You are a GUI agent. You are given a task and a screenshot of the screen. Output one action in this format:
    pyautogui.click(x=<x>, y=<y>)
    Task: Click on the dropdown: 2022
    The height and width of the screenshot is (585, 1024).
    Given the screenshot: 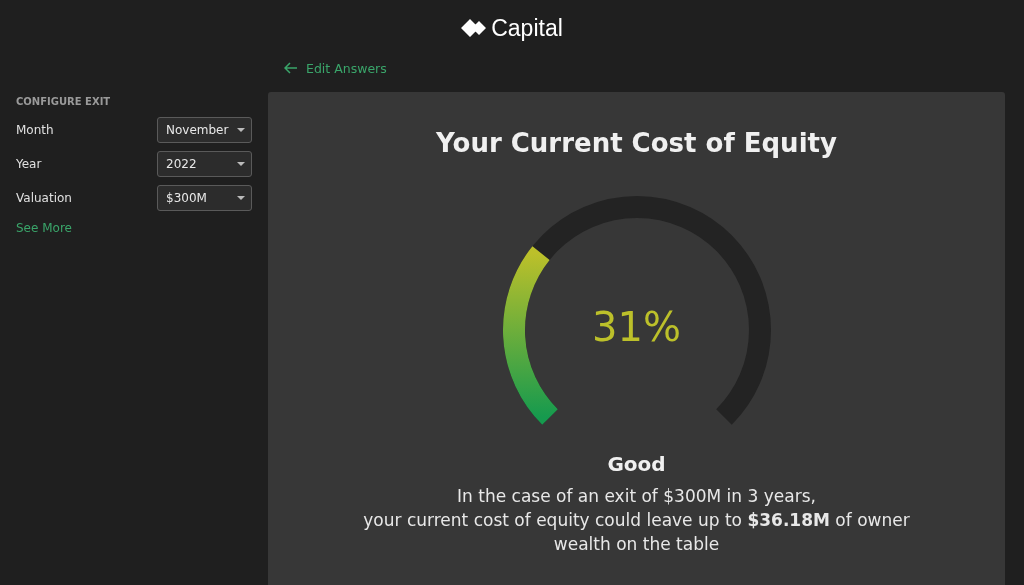 What is the action you would take?
    pyautogui.click(x=204, y=164)
    